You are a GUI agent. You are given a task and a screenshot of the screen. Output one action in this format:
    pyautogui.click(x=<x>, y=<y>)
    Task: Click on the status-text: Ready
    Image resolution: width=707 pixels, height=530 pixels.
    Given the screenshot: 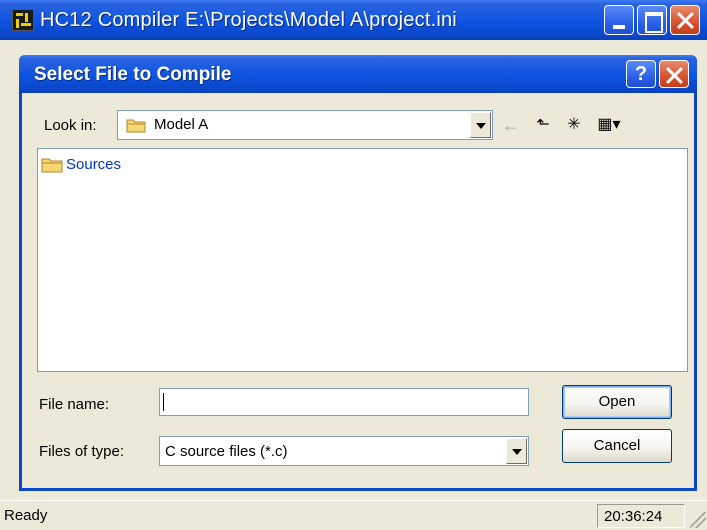 What is the action you would take?
    pyautogui.click(x=26, y=515)
    